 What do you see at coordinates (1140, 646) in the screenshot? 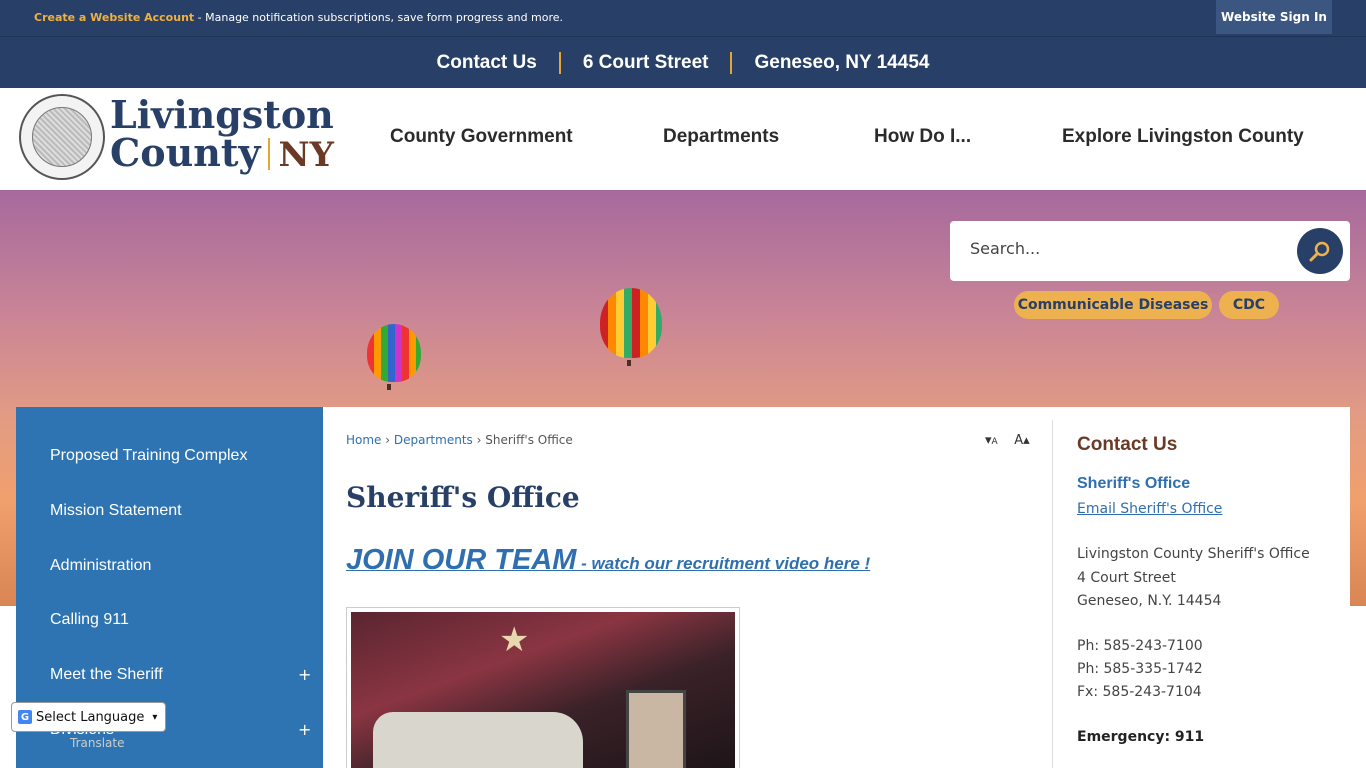
I see `contact-phone1: Ph: 585-243-7100` at bounding box center [1140, 646].